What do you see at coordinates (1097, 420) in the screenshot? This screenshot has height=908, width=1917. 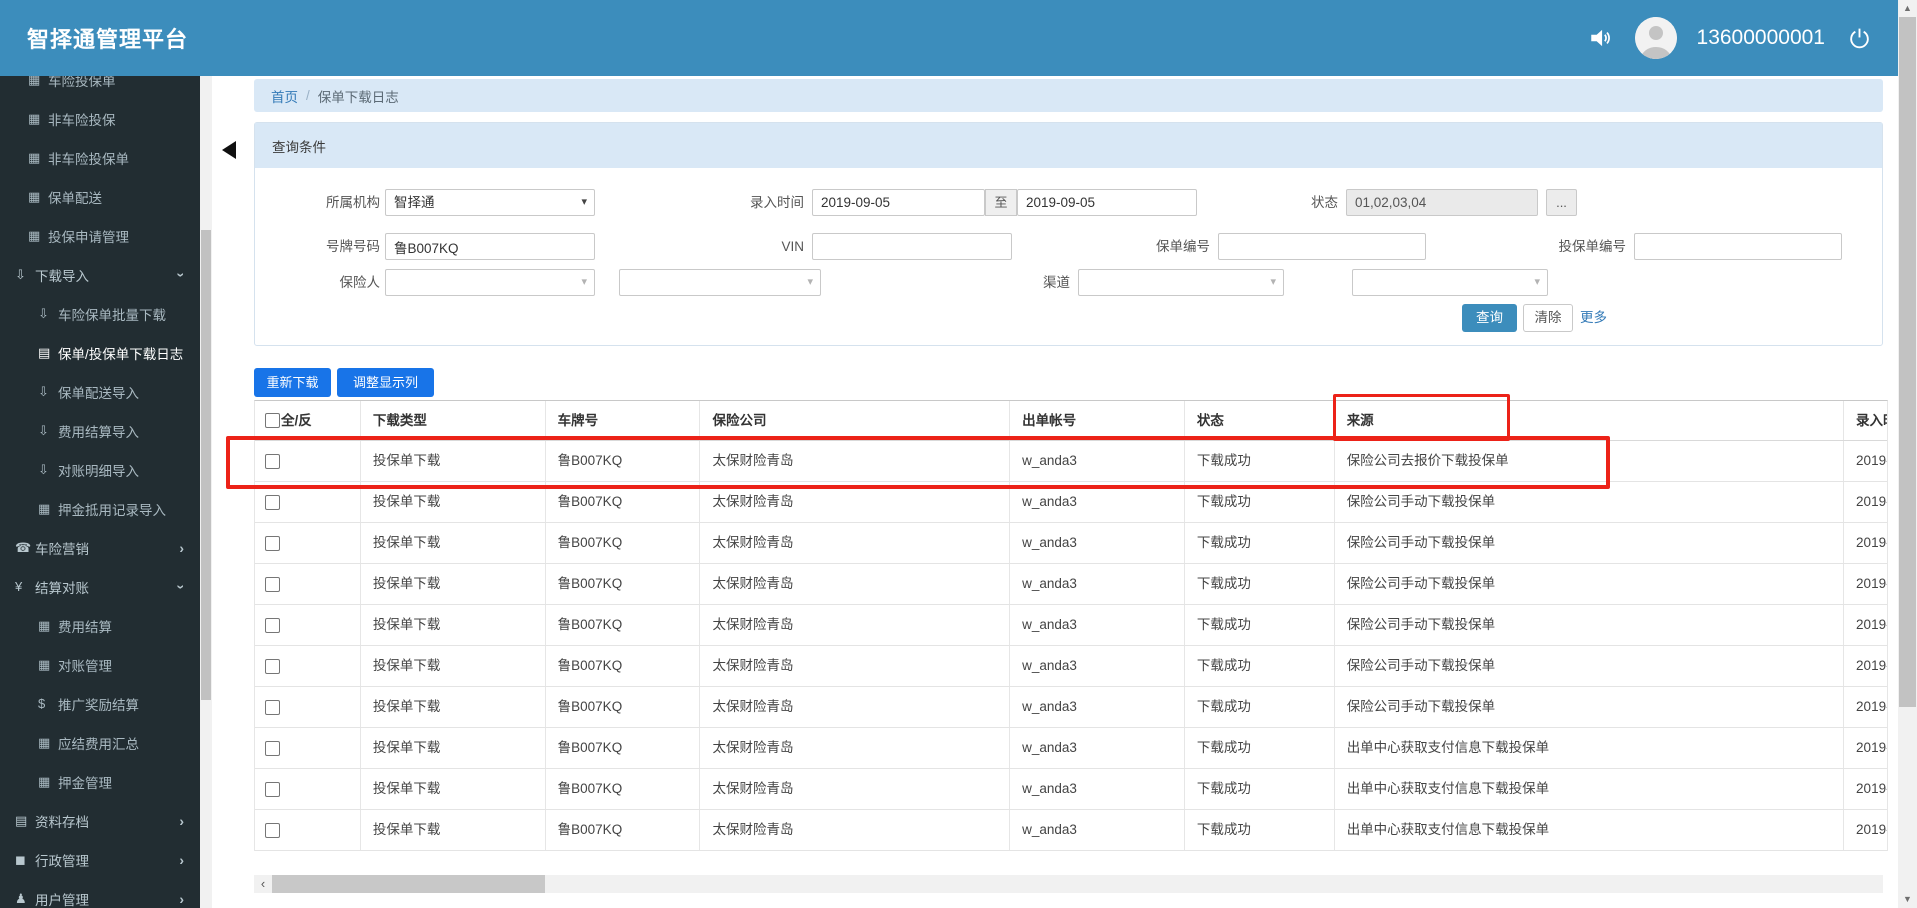 I see `col-header-account: 出单帐号` at bounding box center [1097, 420].